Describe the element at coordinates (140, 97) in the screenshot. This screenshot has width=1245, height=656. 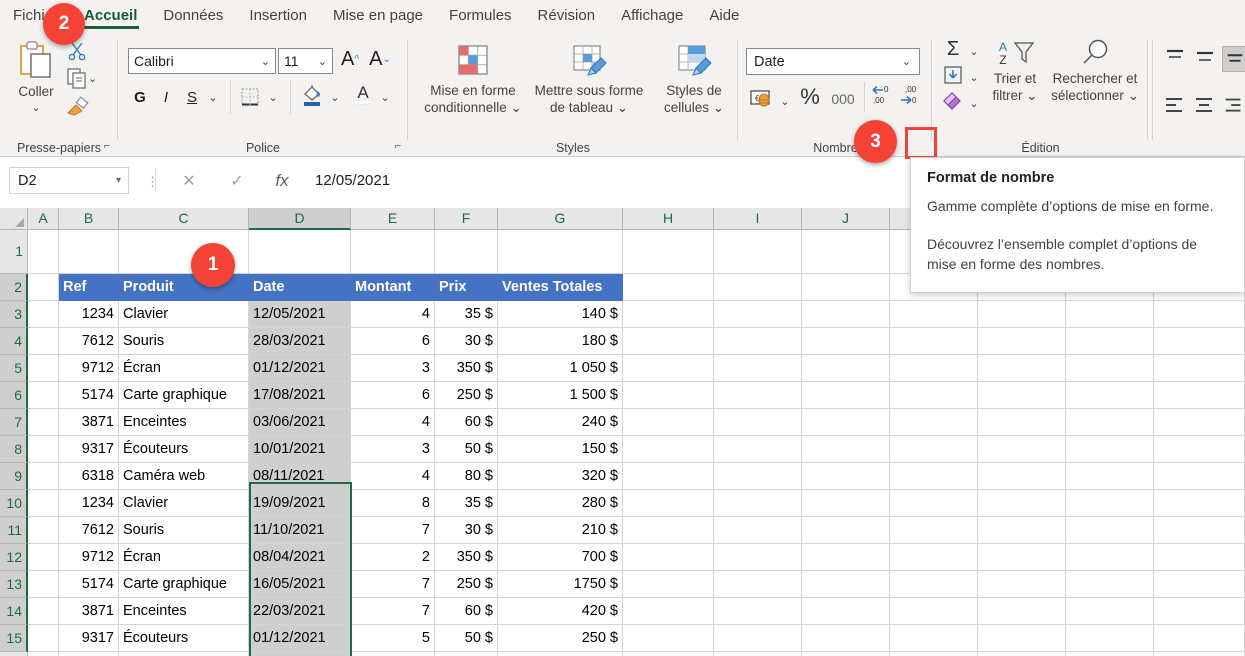
I see `bold-button: G` at that location.